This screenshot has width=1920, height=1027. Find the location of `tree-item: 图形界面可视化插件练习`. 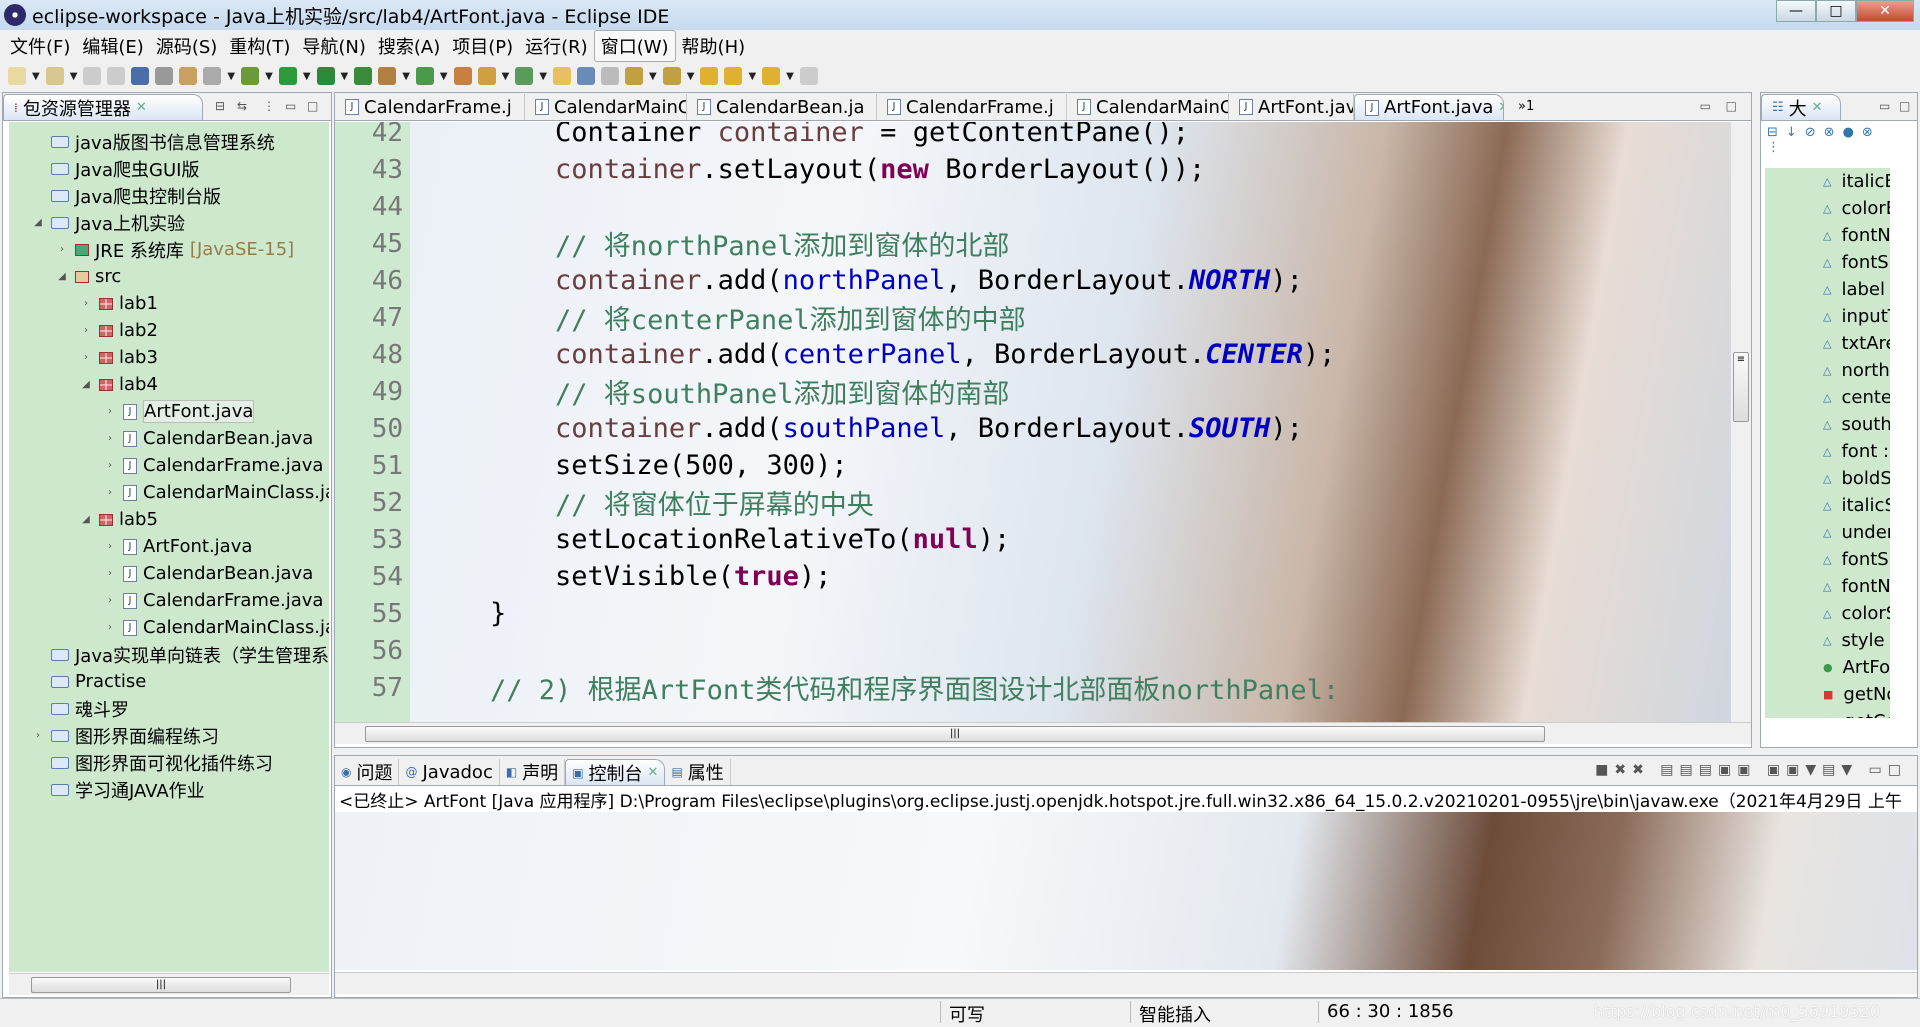

tree-item: 图形界面可视化插件练习 is located at coordinates (152, 762).